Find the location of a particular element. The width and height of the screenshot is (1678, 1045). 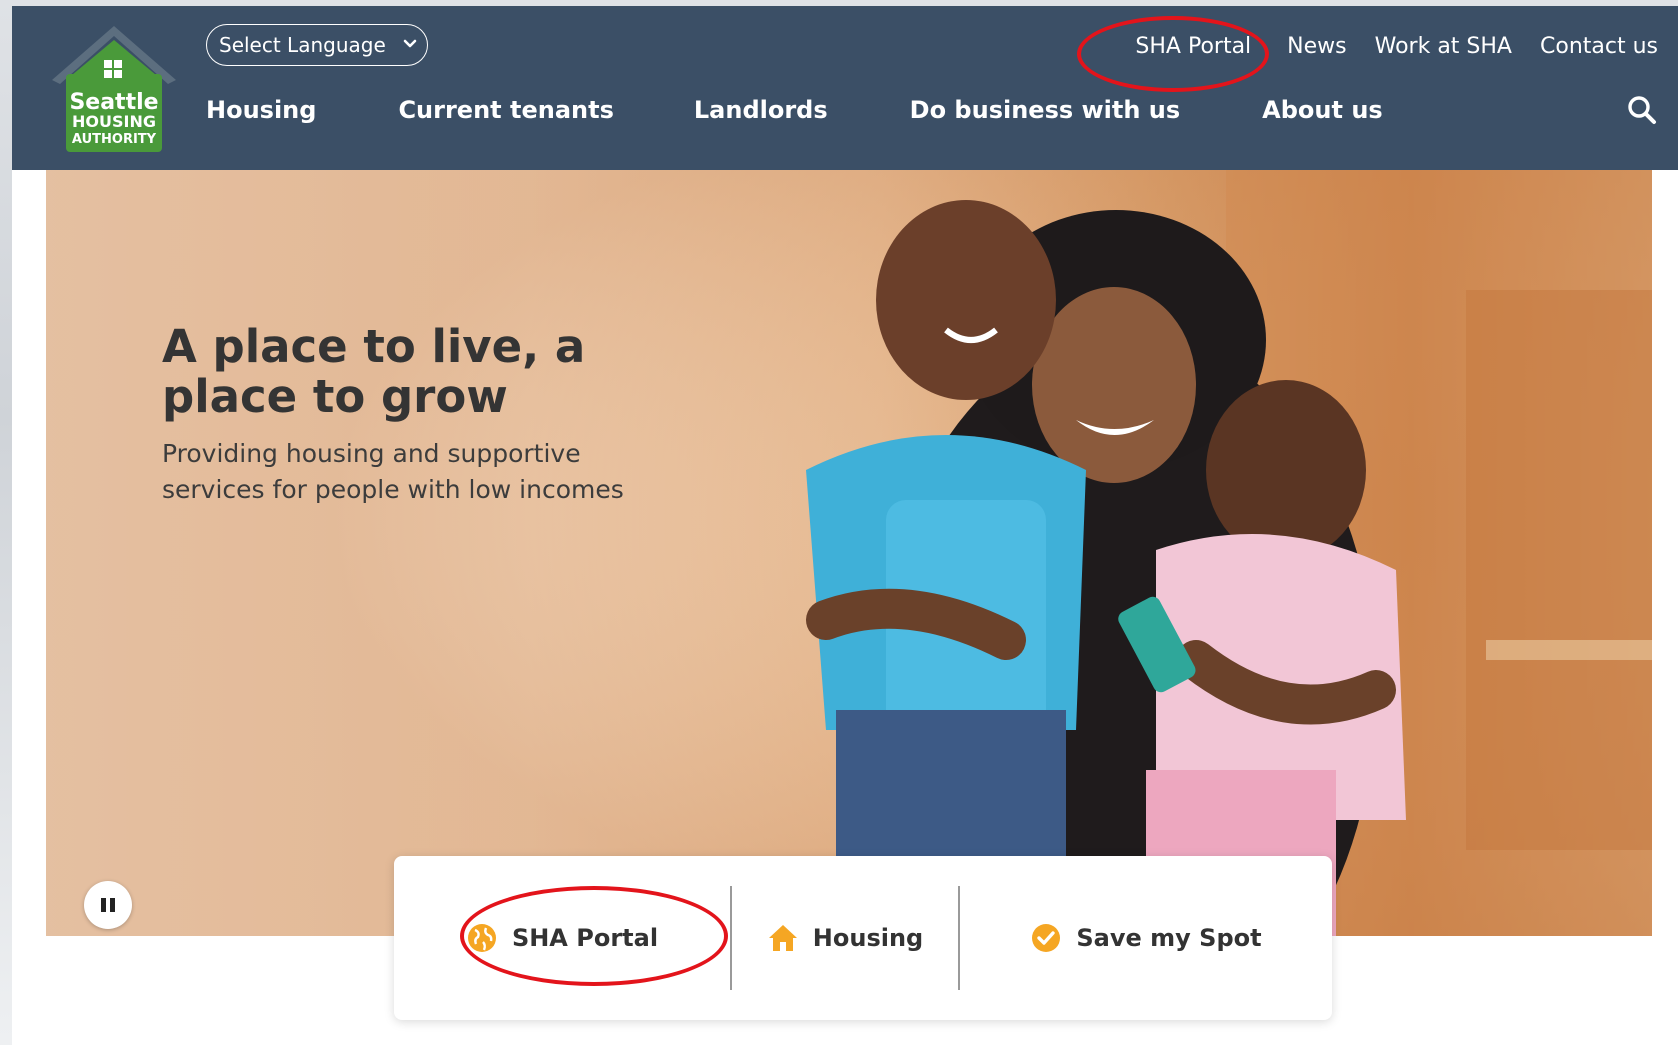

nav-link-about-us: About us is located at coordinates (1322, 110).